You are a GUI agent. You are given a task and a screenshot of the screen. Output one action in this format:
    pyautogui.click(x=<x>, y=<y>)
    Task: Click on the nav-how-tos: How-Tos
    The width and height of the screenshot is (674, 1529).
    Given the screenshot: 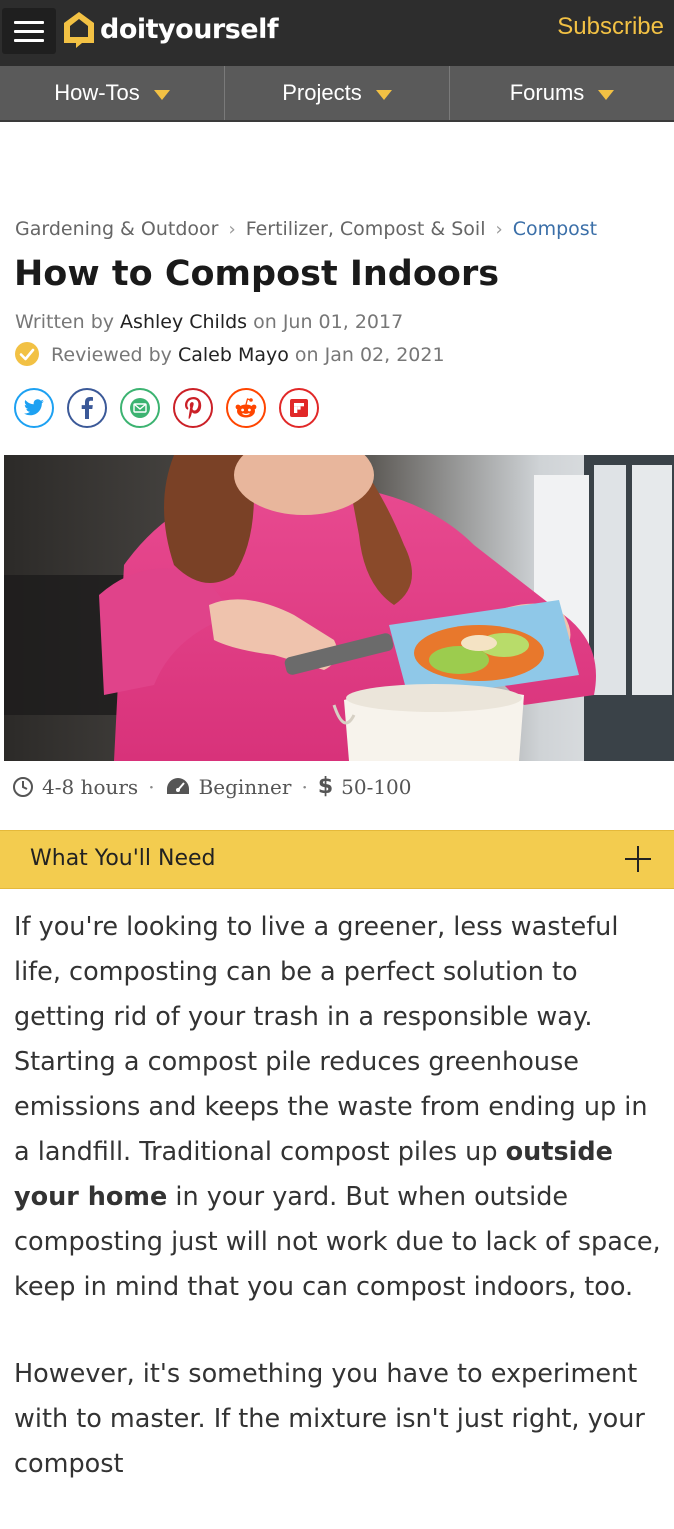 What is the action you would take?
    pyautogui.click(x=112, y=93)
    